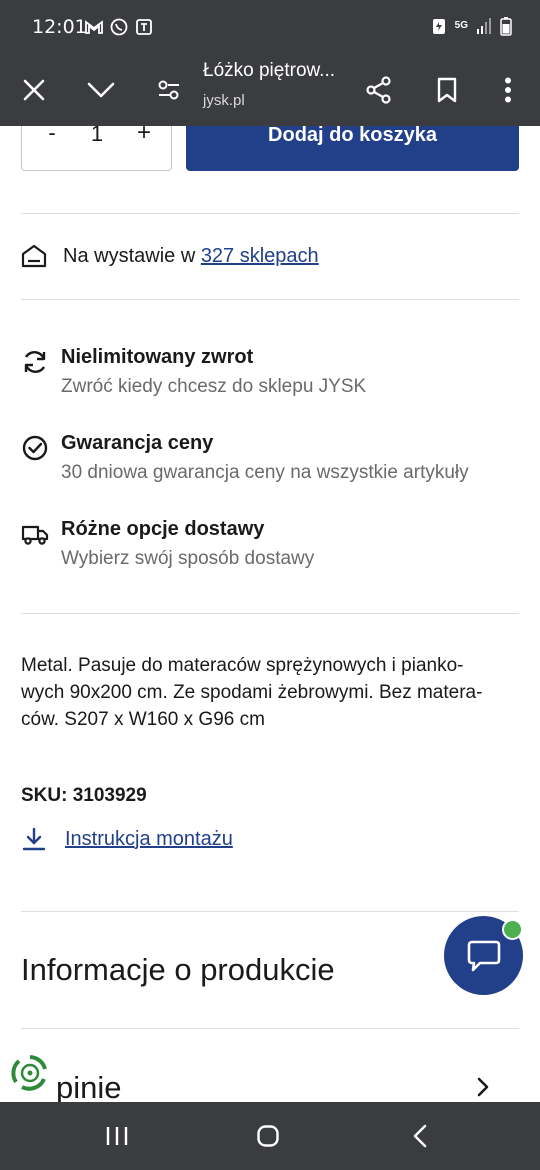  I want to click on quantity-value: 1, so click(97, 136).